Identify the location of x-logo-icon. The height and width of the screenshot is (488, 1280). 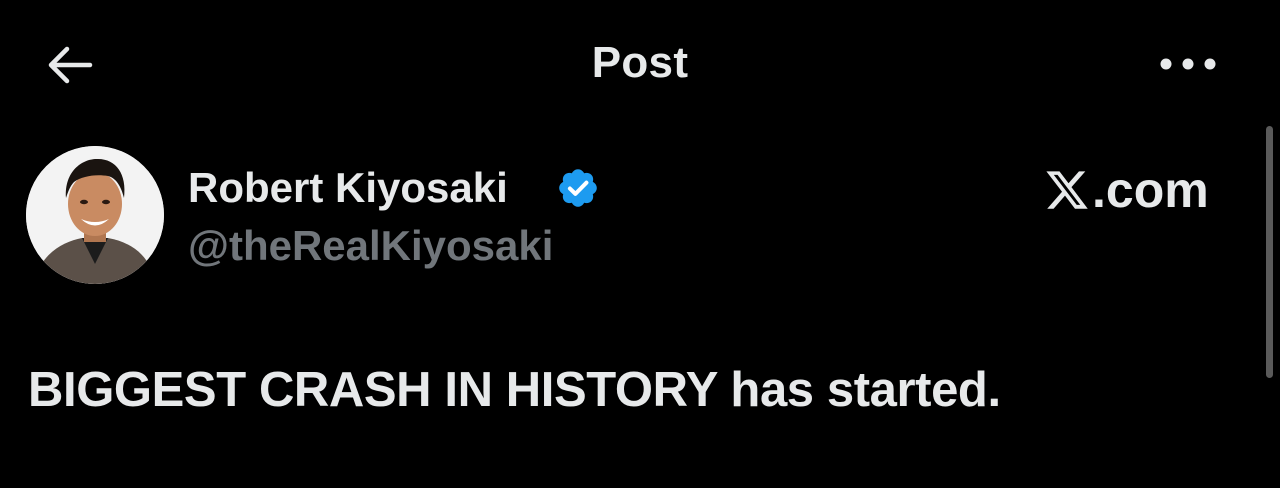
(1067, 190).